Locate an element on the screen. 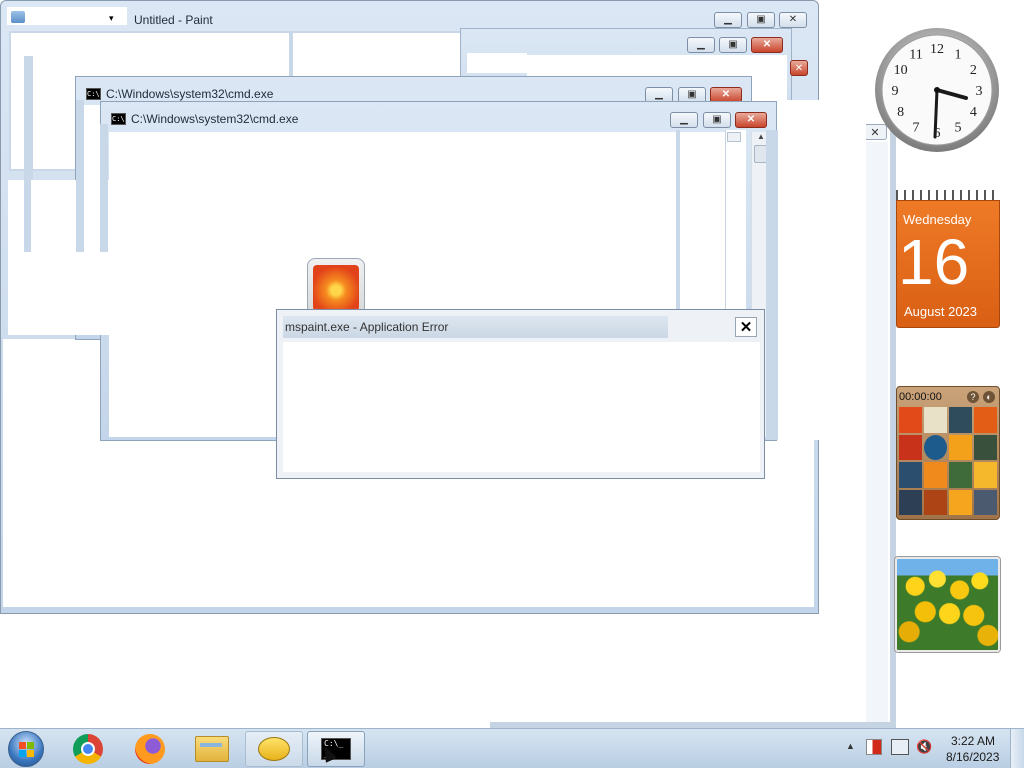 This screenshot has height=768, width=1024. clock-numeral: 10 is located at coordinates (901, 70).